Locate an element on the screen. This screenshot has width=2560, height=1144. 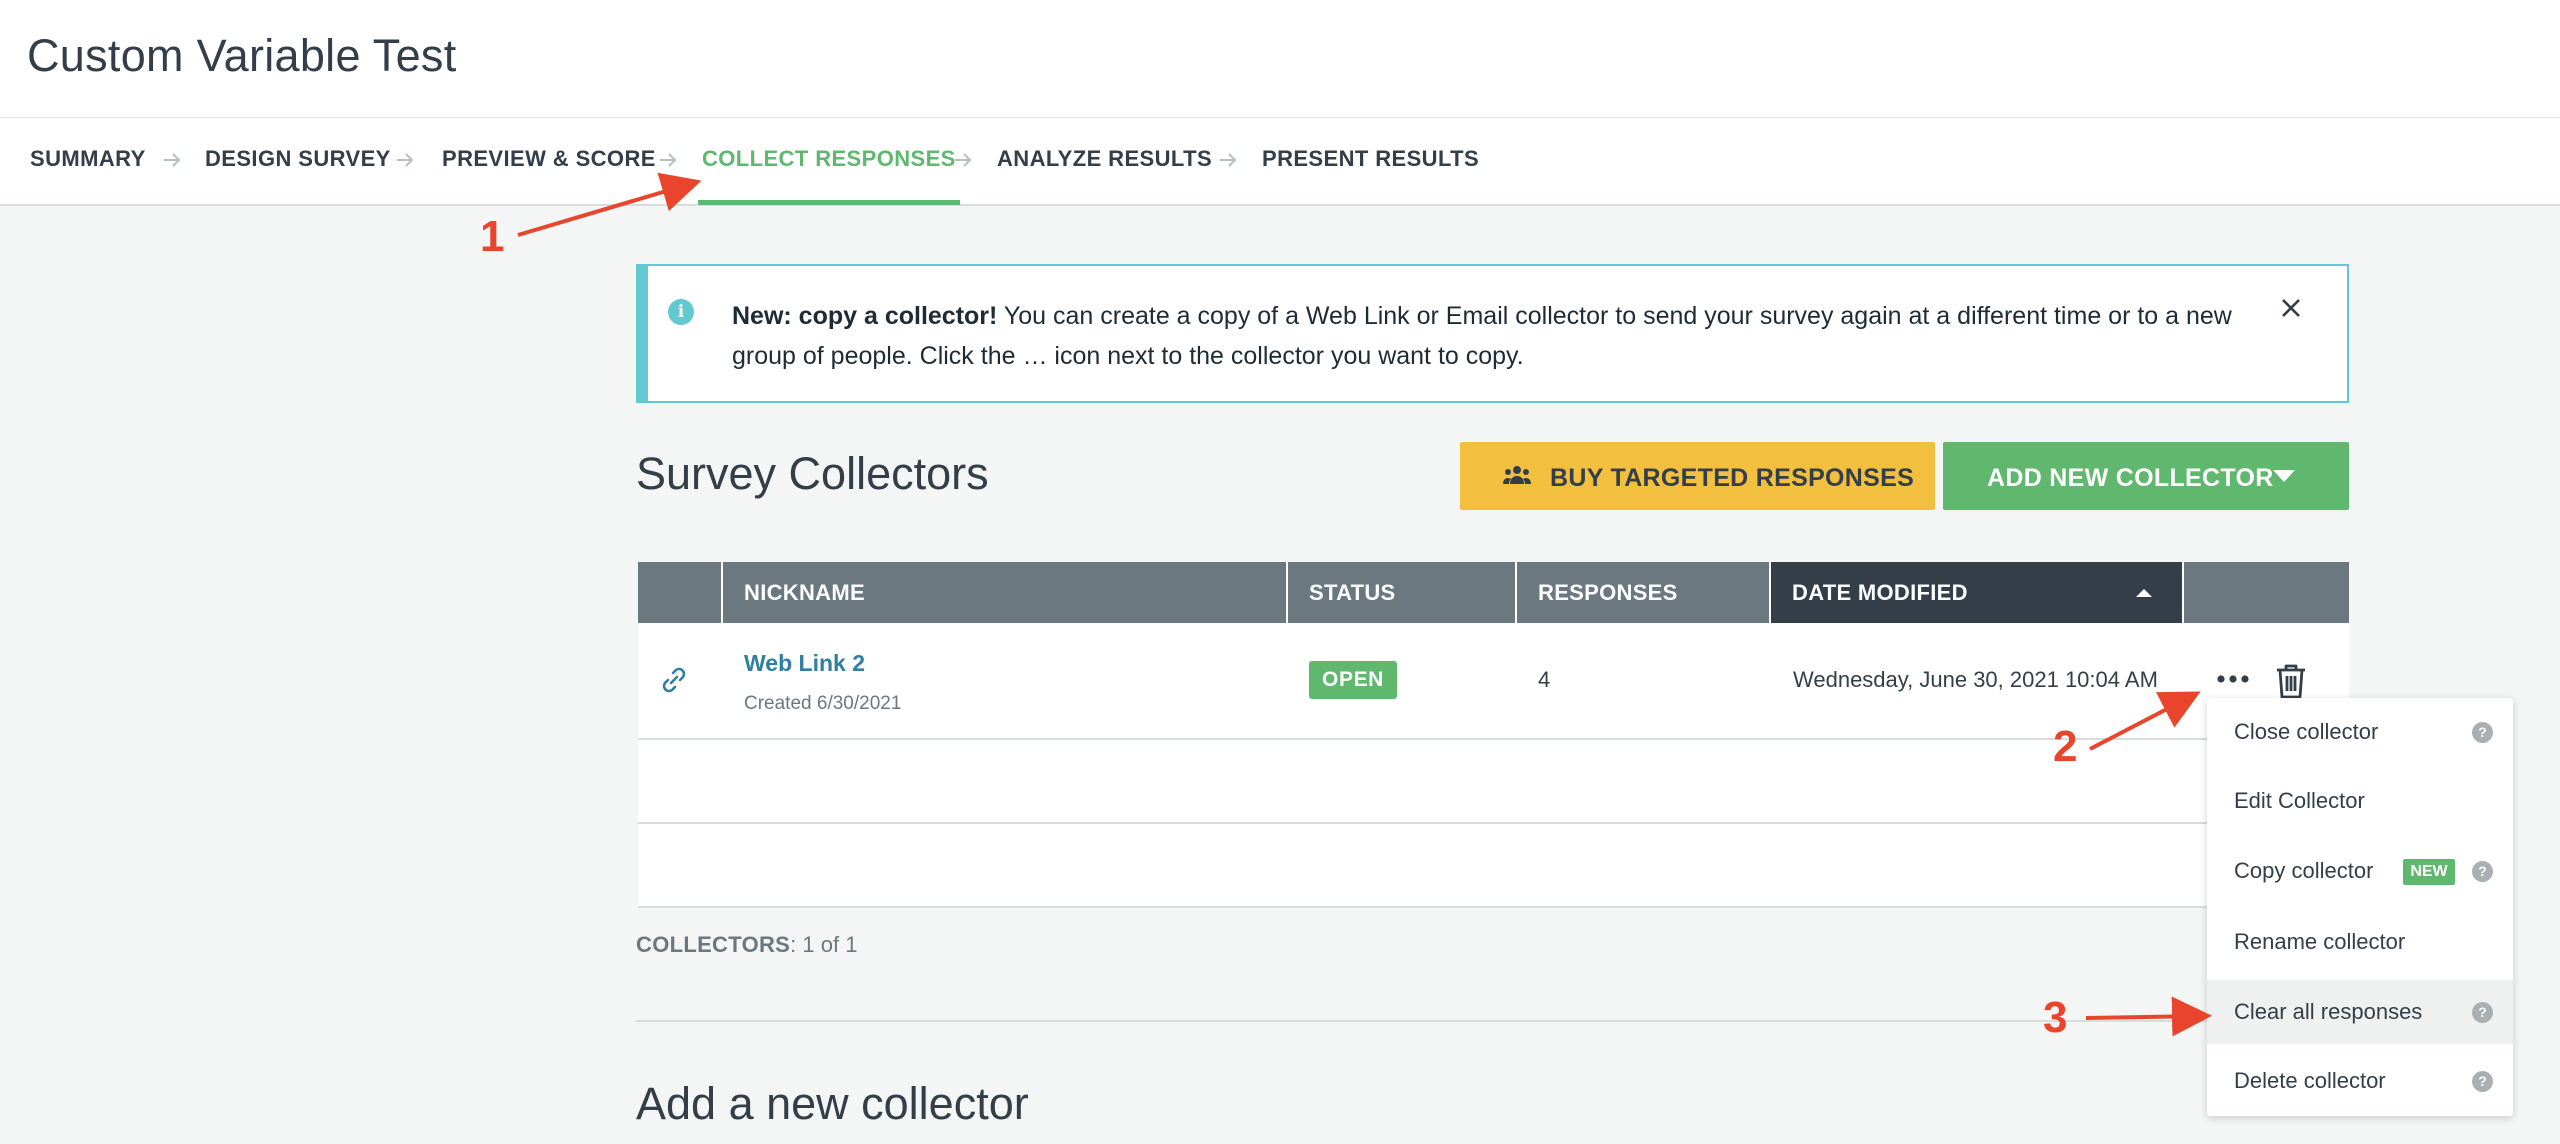
nav-step-preview-score: PREVIEW & SCORE is located at coordinates (549, 162).